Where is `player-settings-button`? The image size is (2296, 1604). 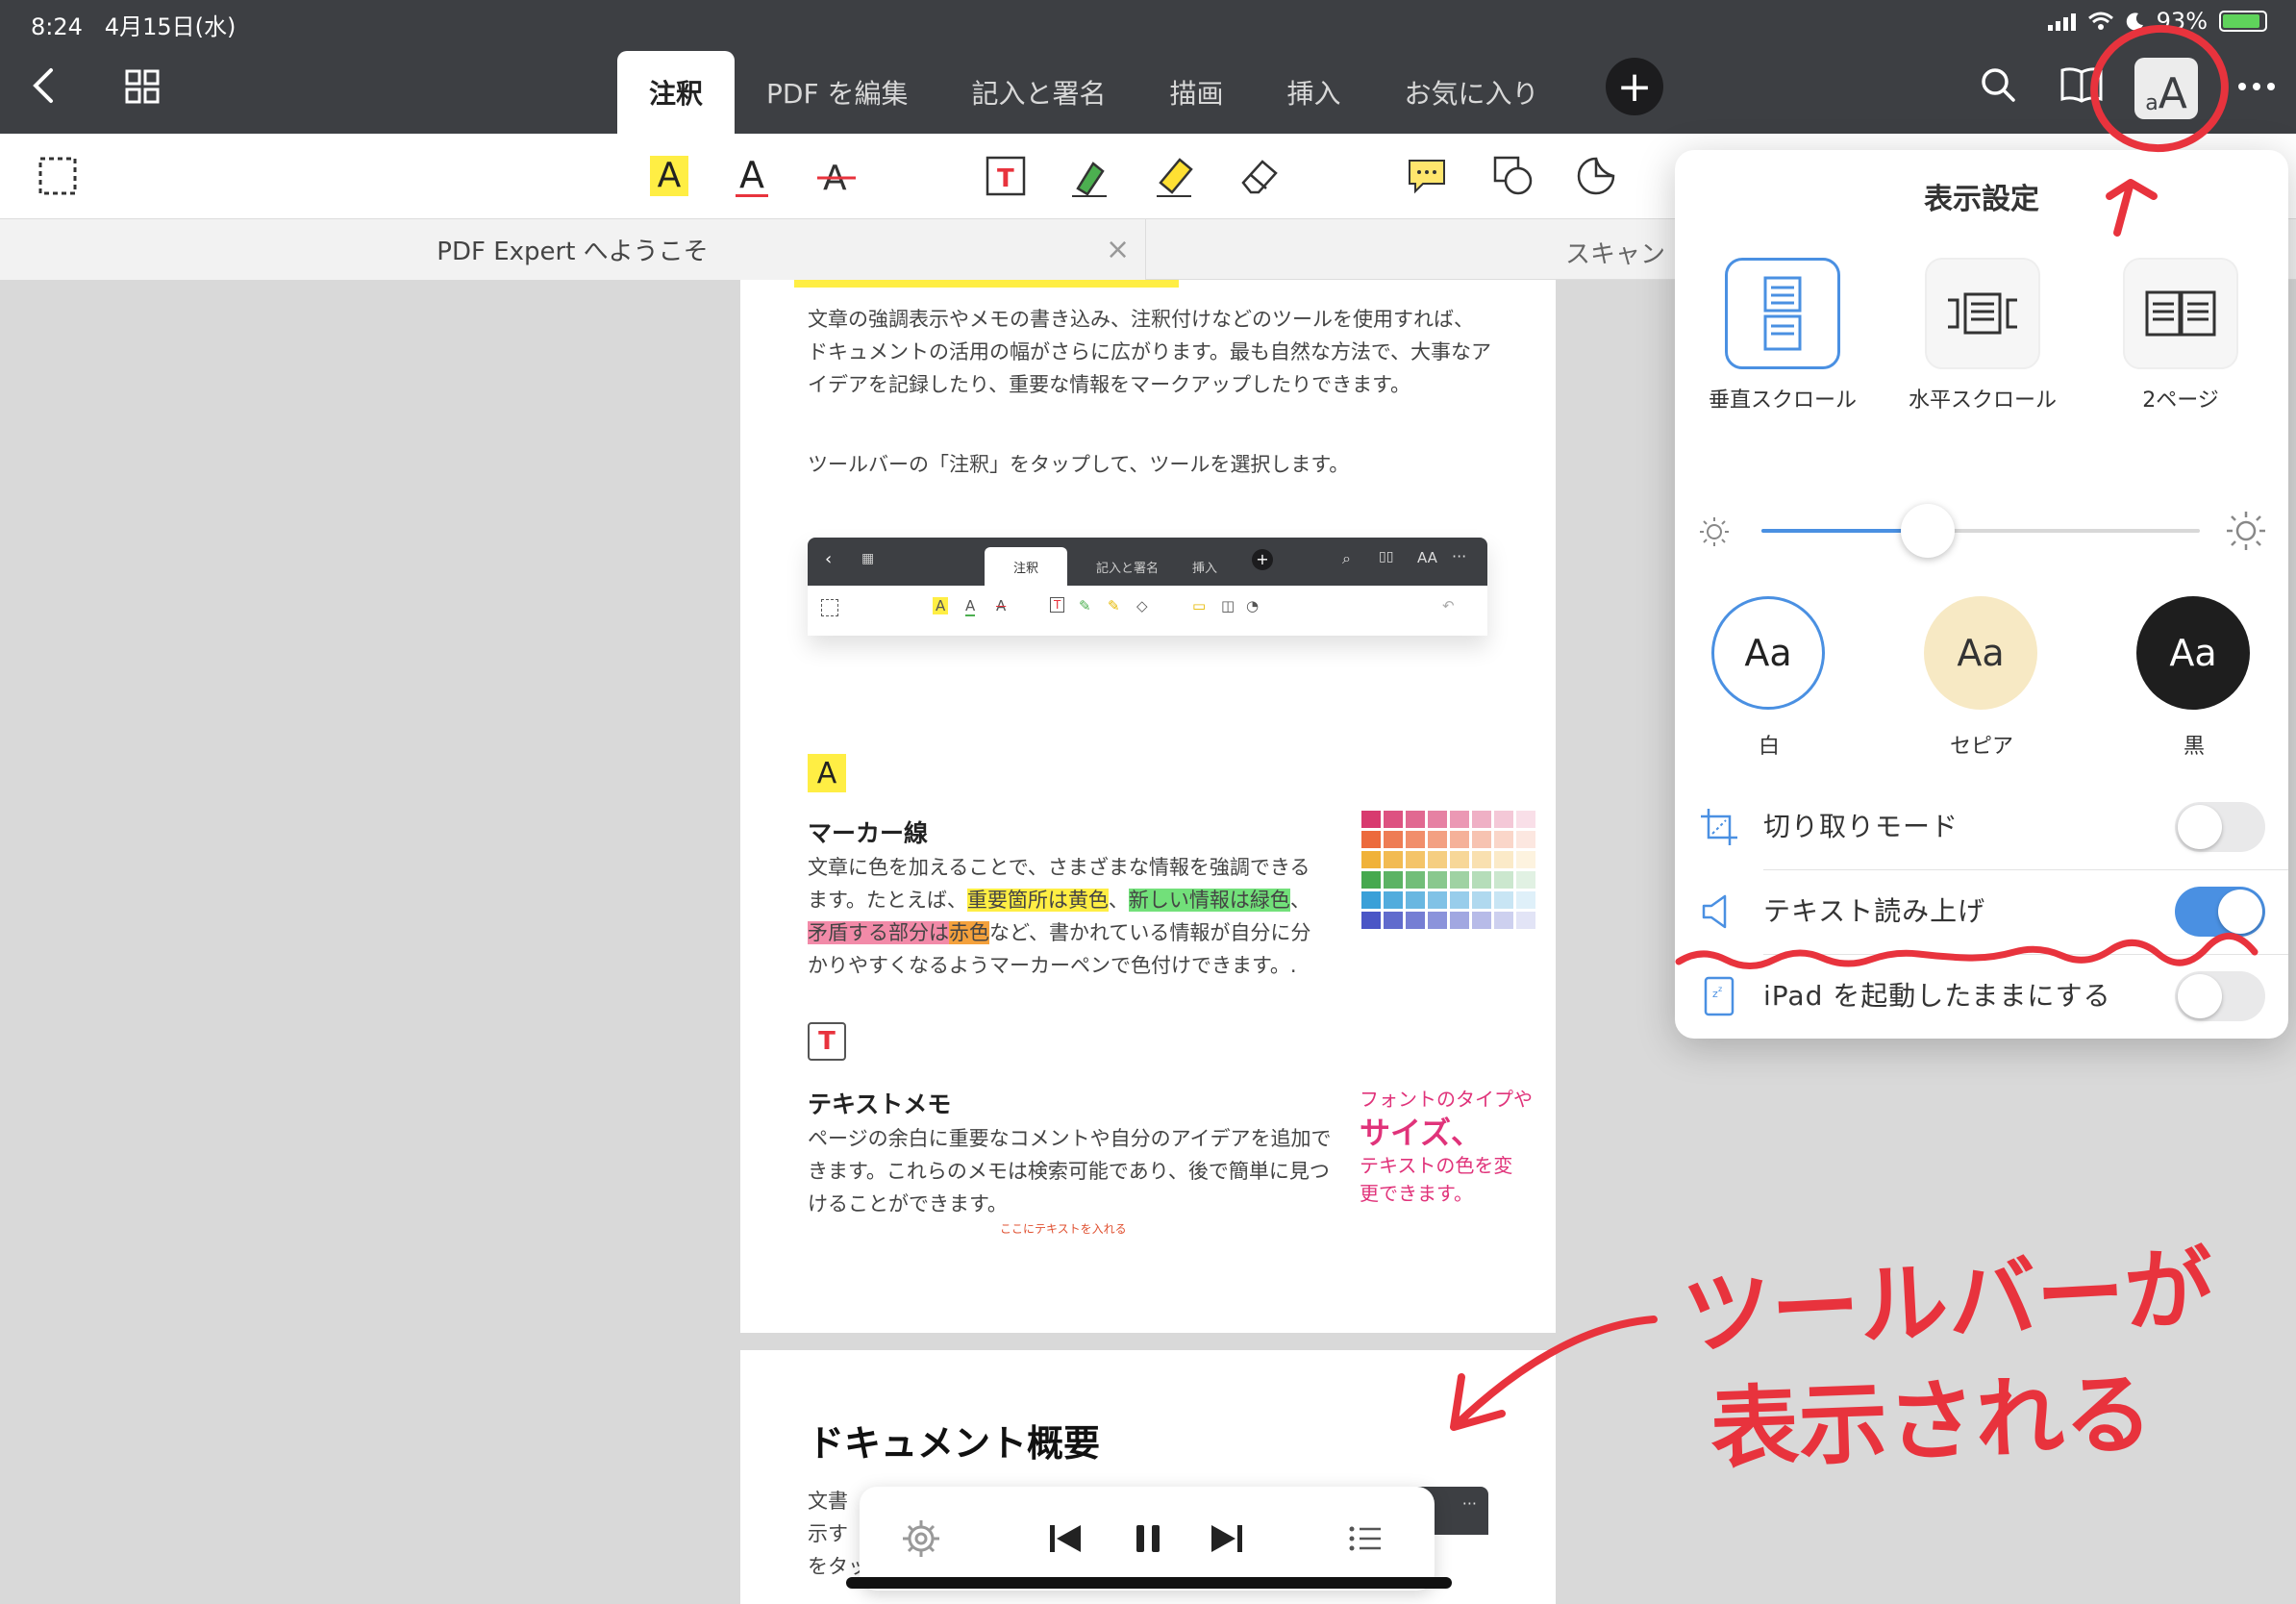
player-settings-button is located at coordinates (921, 1539).